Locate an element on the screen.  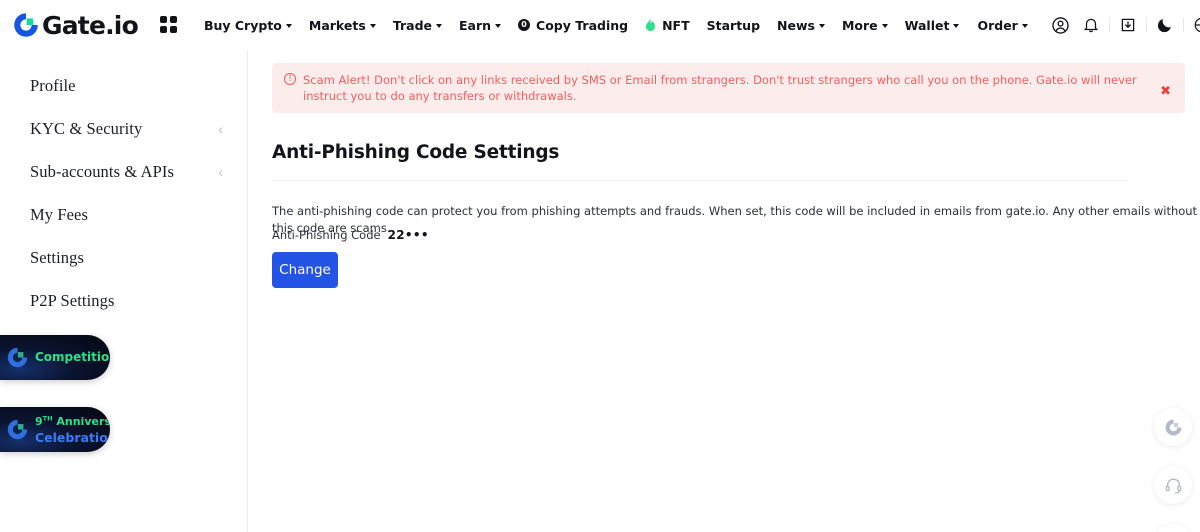
promo-badge-line1: Competition is located at coordinates (72, 357).